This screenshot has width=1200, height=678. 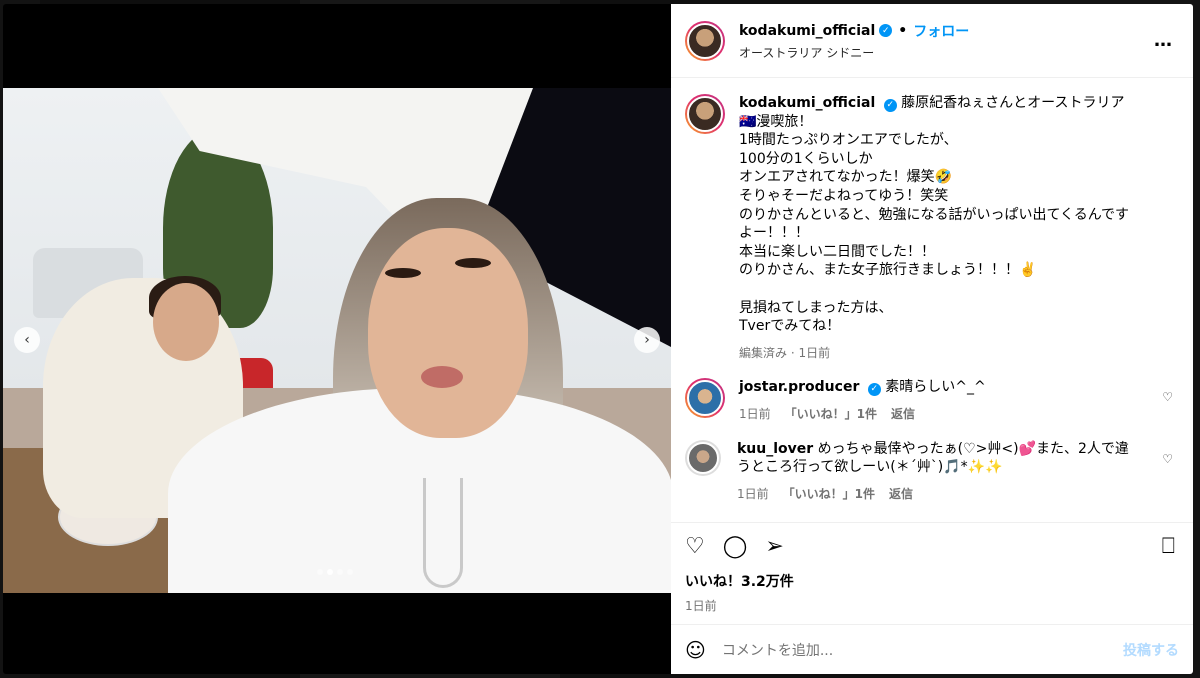 What do you see at coordinates (807, 103) in the screenshot?
I see `caption-username: kodakumi_official` at bounding box center [807, 103].